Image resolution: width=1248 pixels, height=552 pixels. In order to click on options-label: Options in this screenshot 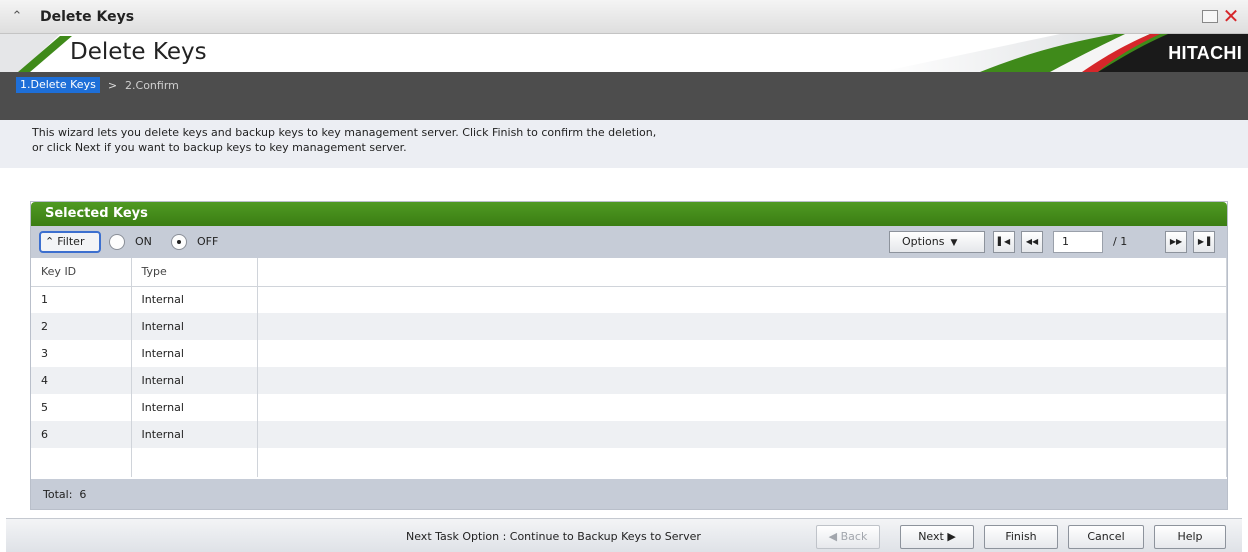, I will do `click(923, 241)`.